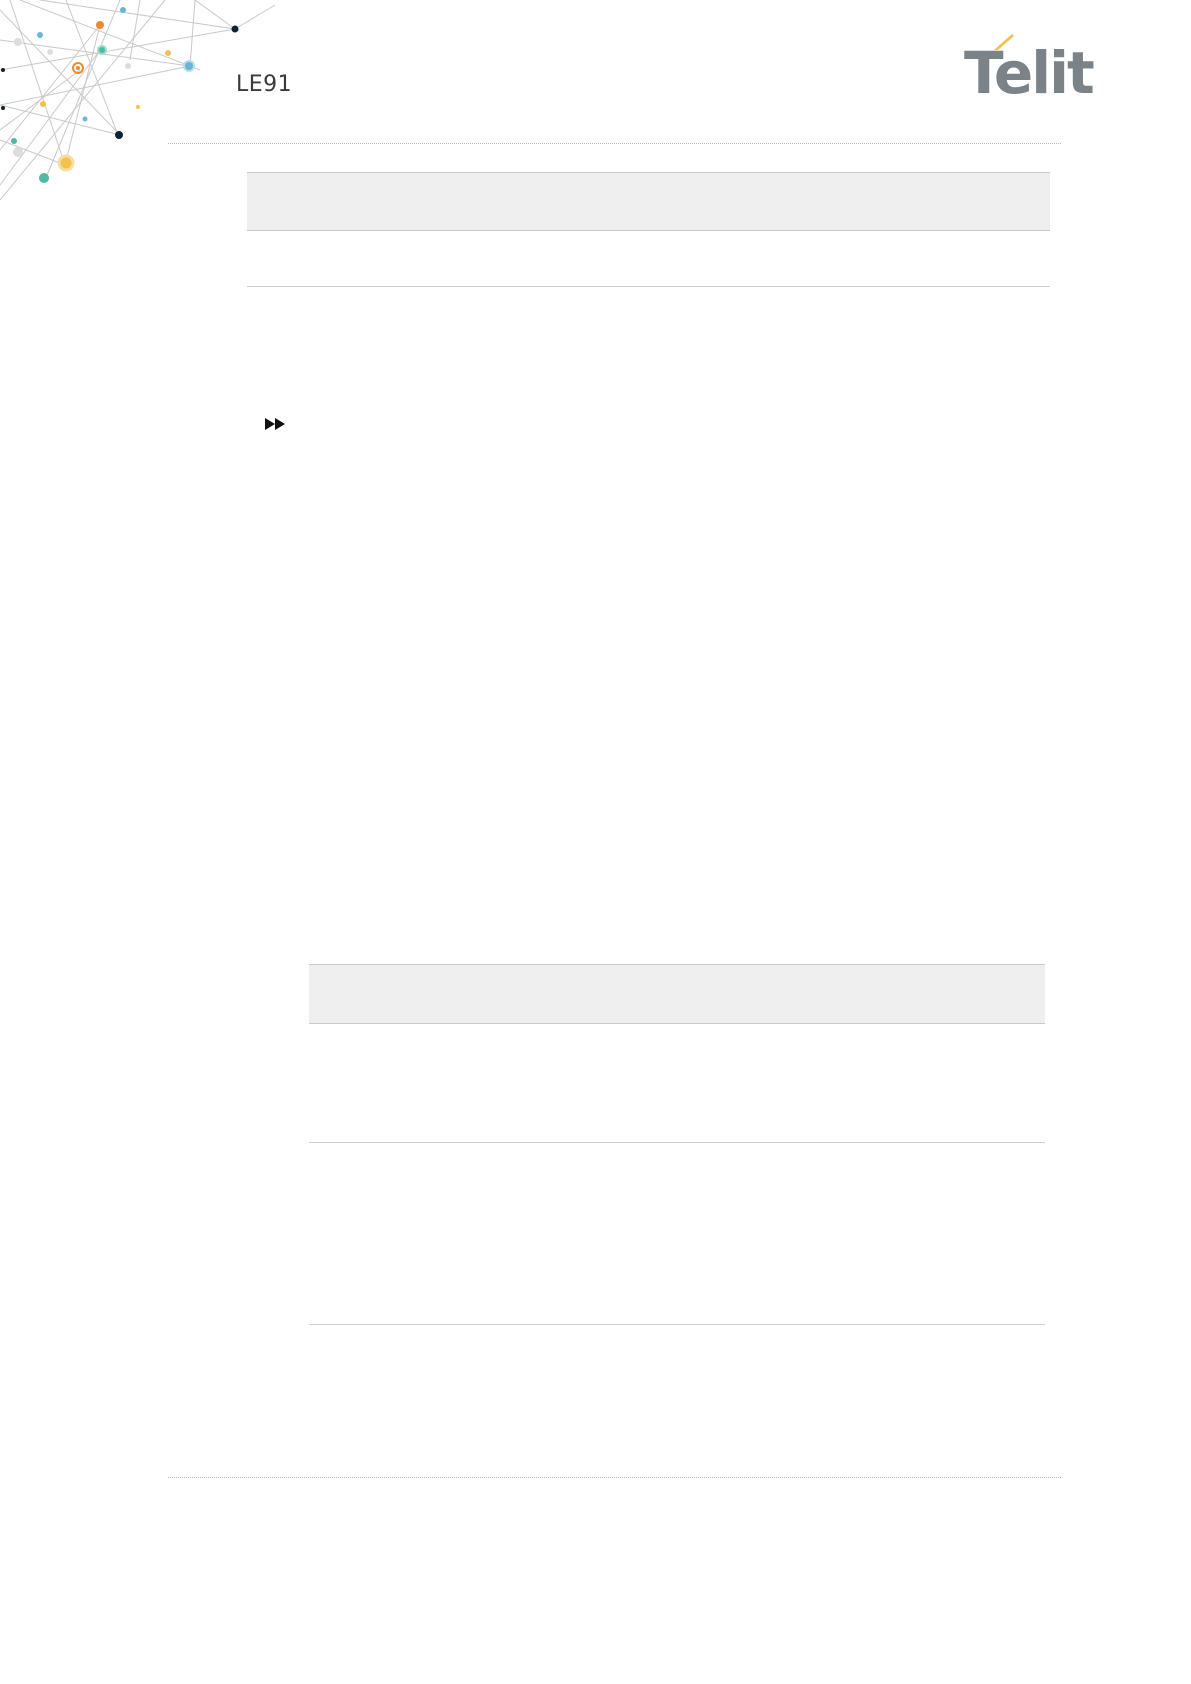 The height and width of the screenshot is (1684, 1191). I want to click on table-2-header-row, so click(677, 994).